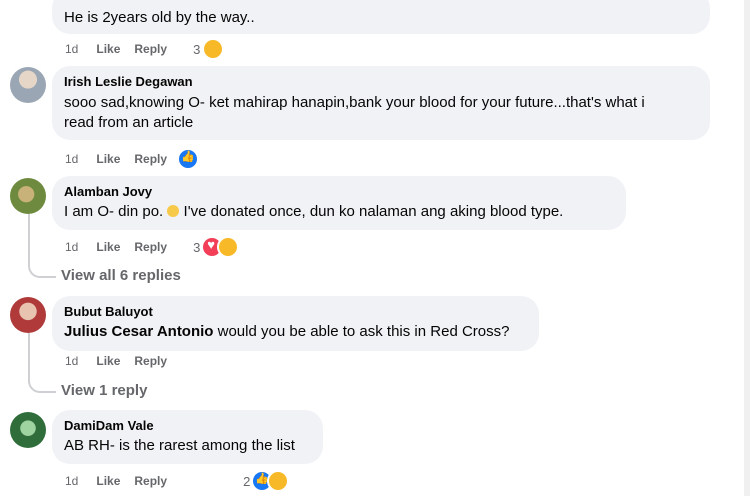  I want to click on comment-bubble: He is 2years old by the way.., so click(381, 17).